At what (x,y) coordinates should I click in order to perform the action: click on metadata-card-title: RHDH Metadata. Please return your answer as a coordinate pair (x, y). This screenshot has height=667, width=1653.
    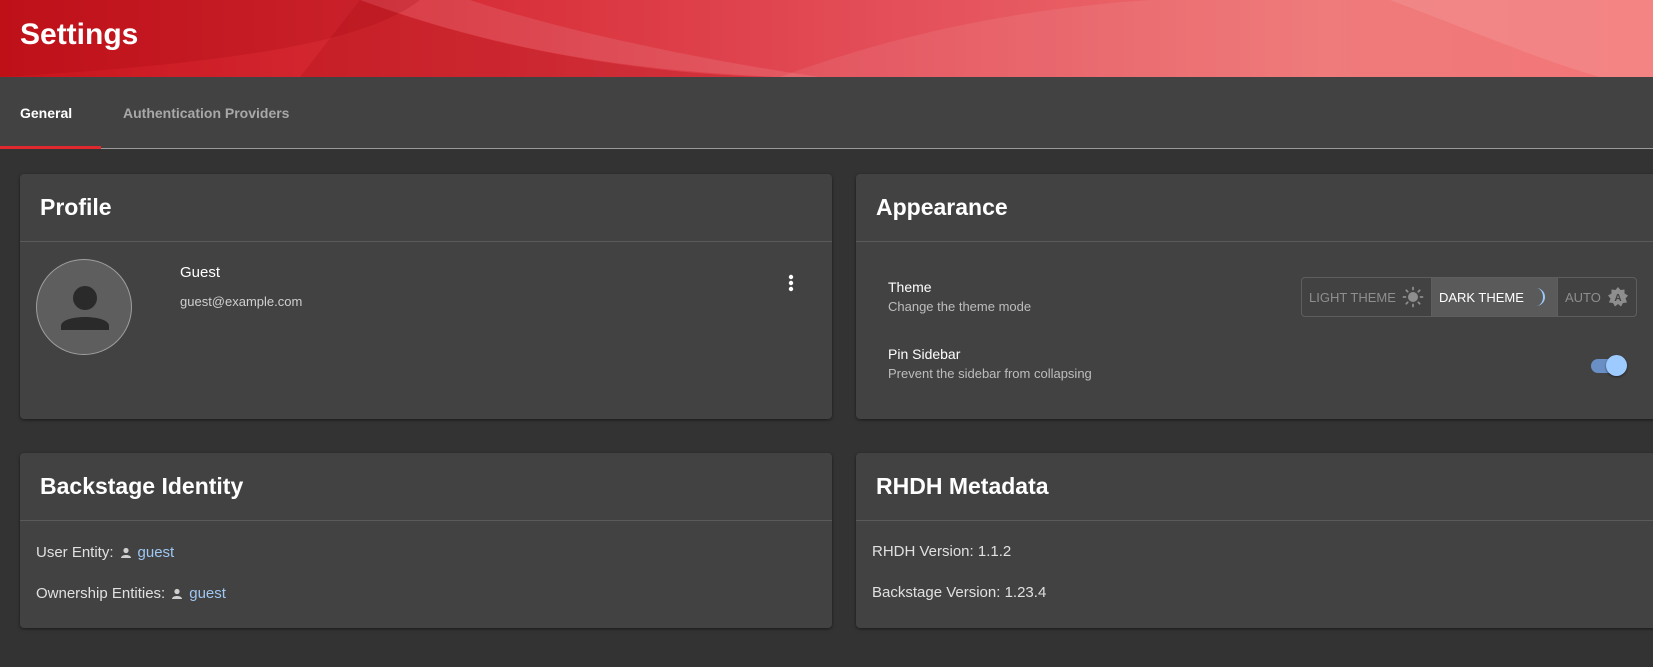
    Looking at the image, I should click on (1254, 487).